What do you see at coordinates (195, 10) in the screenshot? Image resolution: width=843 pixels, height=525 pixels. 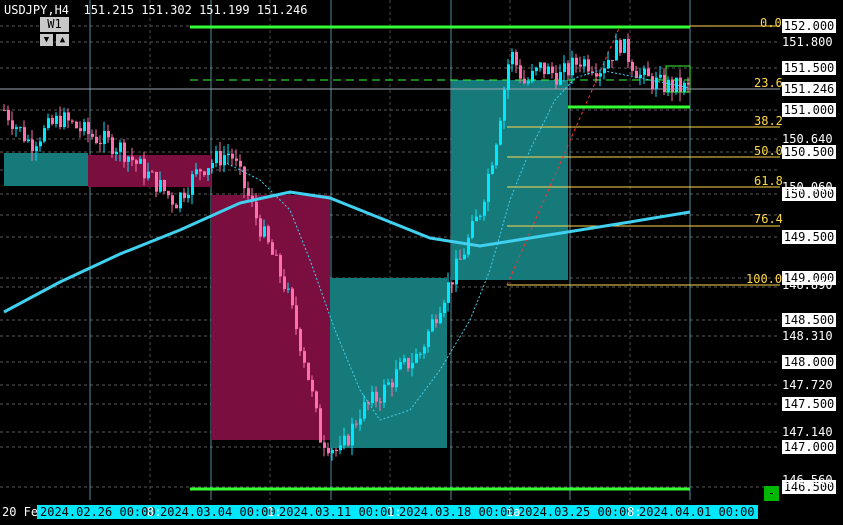 I see `ohlc-values: 151.215 151.302 151.199 151.246` at bounding box center [195, 10].